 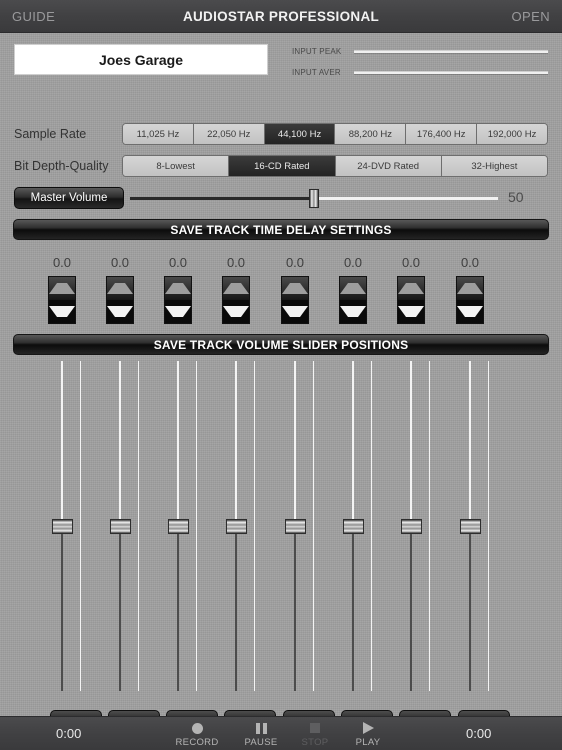 What do you see at coordinates (197, 728) in the screenshot?
I see `record-circle-icon` at bounding box center [197, 728].